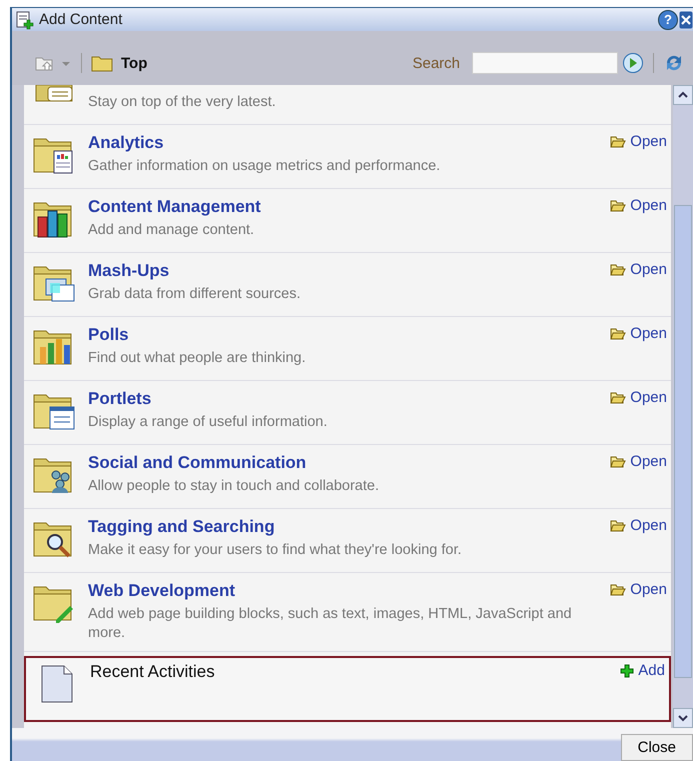 The width and height of the screenshot is (693, 761). I want to click on plus-icon, so click(627, 671).